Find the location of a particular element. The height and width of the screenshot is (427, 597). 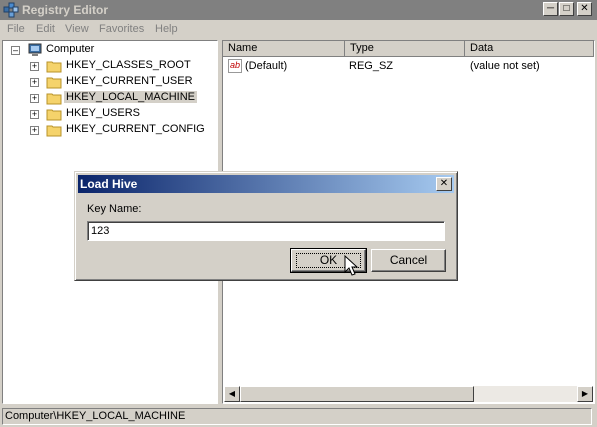

maximize-button: □ is located at coordinates (566, 9).